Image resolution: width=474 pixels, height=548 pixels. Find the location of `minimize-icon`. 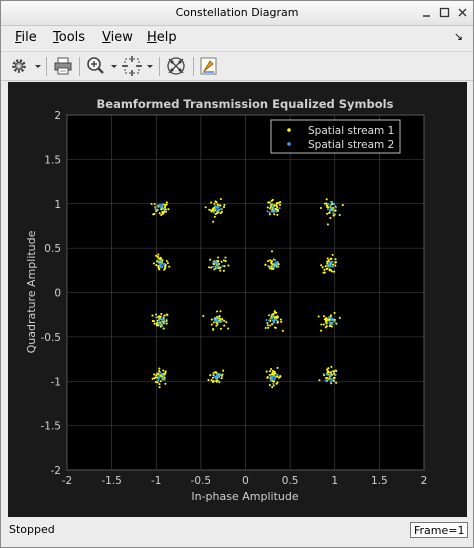

minimize-icon is located at coordinates (426, 12).